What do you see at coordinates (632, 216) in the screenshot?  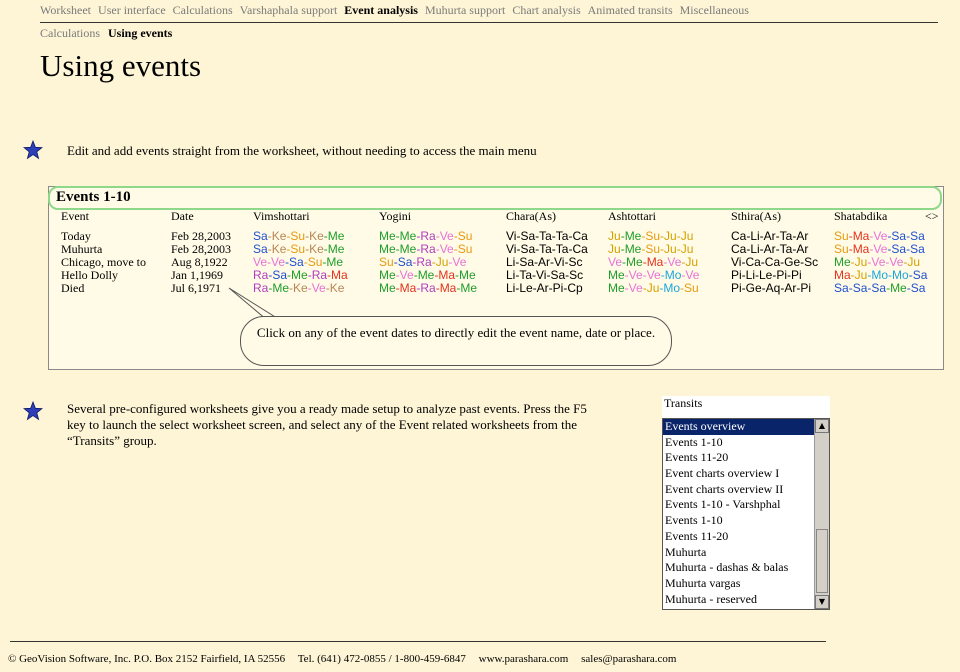 I see `col-header-ashtottari: Ashtottari` at bounding box center [632, 216].